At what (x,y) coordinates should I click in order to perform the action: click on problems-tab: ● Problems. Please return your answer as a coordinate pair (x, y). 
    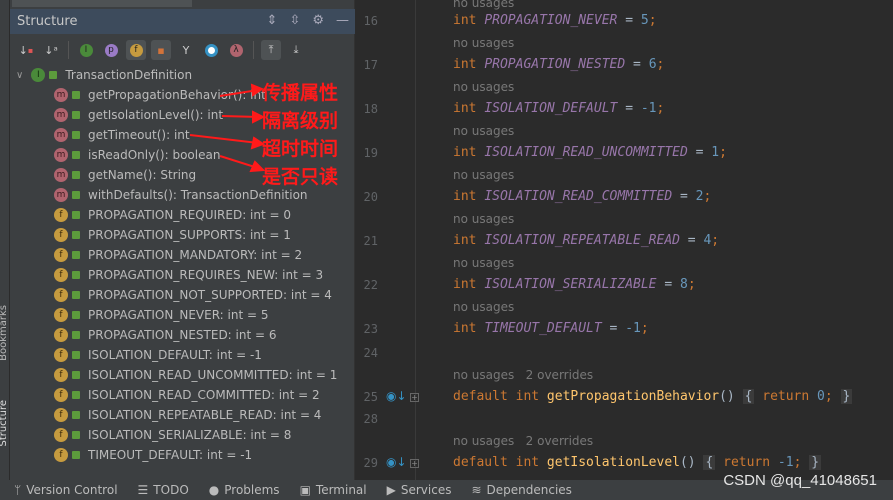
    Looking at the image, I should click on (244, 490).